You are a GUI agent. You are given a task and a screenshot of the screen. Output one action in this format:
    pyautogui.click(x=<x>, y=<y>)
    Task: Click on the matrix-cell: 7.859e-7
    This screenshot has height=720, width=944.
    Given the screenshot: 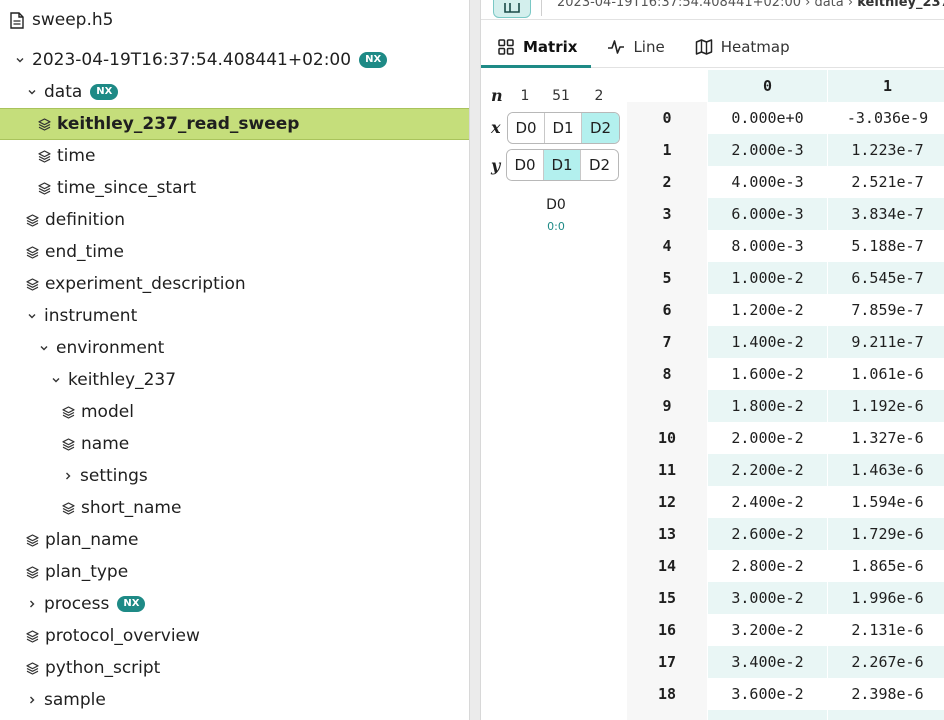 What is the action you would take?
    pyautogui.click(x=885, y=310)
    